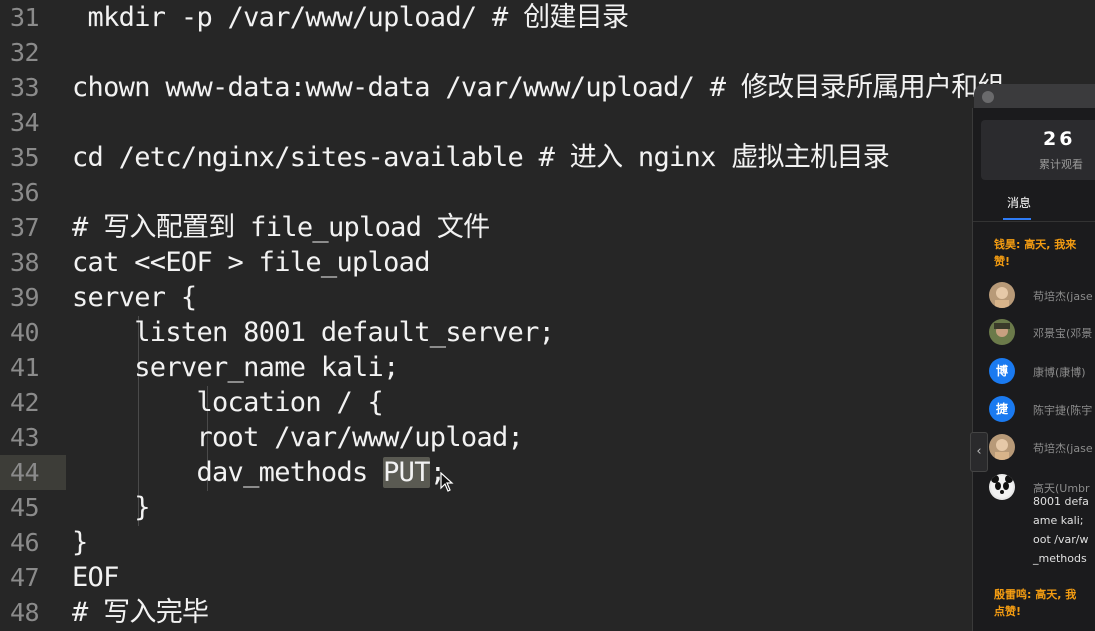 This screenshot has width=1095, height=631. Describe the element at coordinates (547, 612) in the screenshot. I see `code-line: 48 # 写入完毕` at that location.